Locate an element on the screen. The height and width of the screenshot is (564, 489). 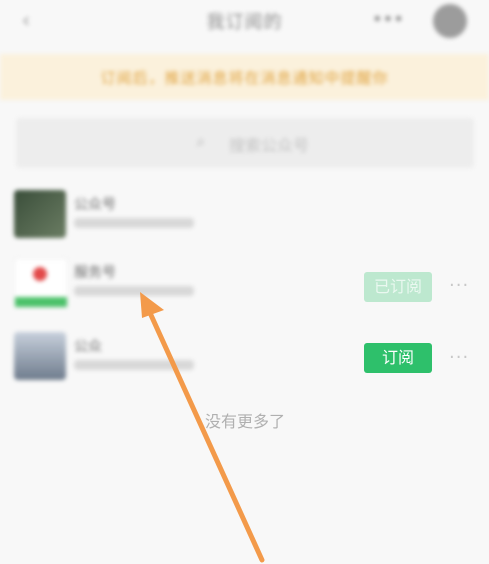
account-name: 公众 is located at coordinates (88, 347).